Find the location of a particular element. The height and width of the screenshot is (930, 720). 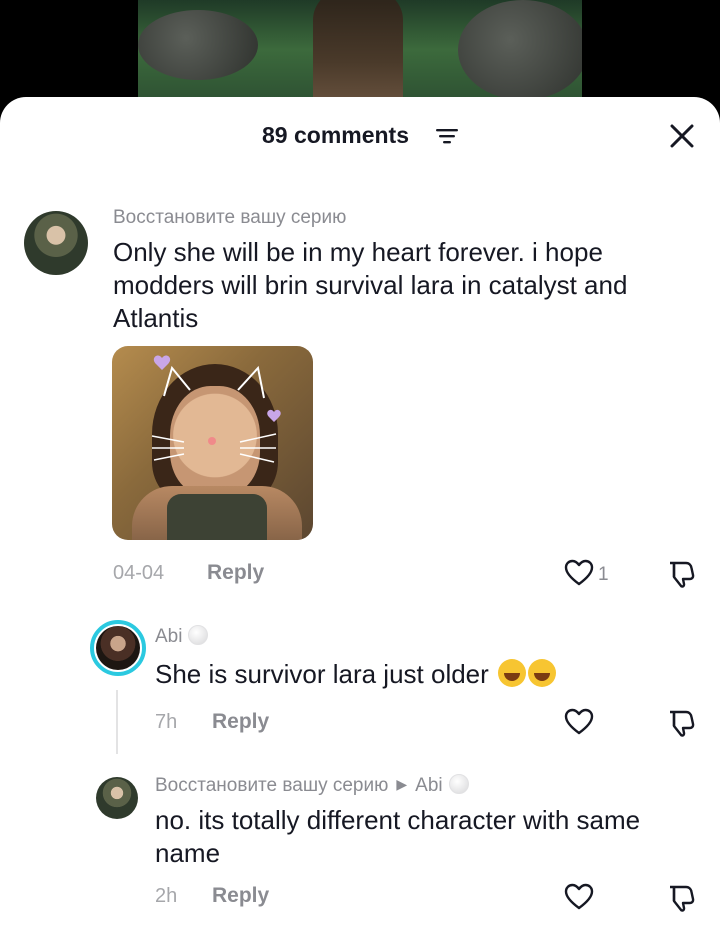

like-count: 1 is located at coordinates (603, 574).